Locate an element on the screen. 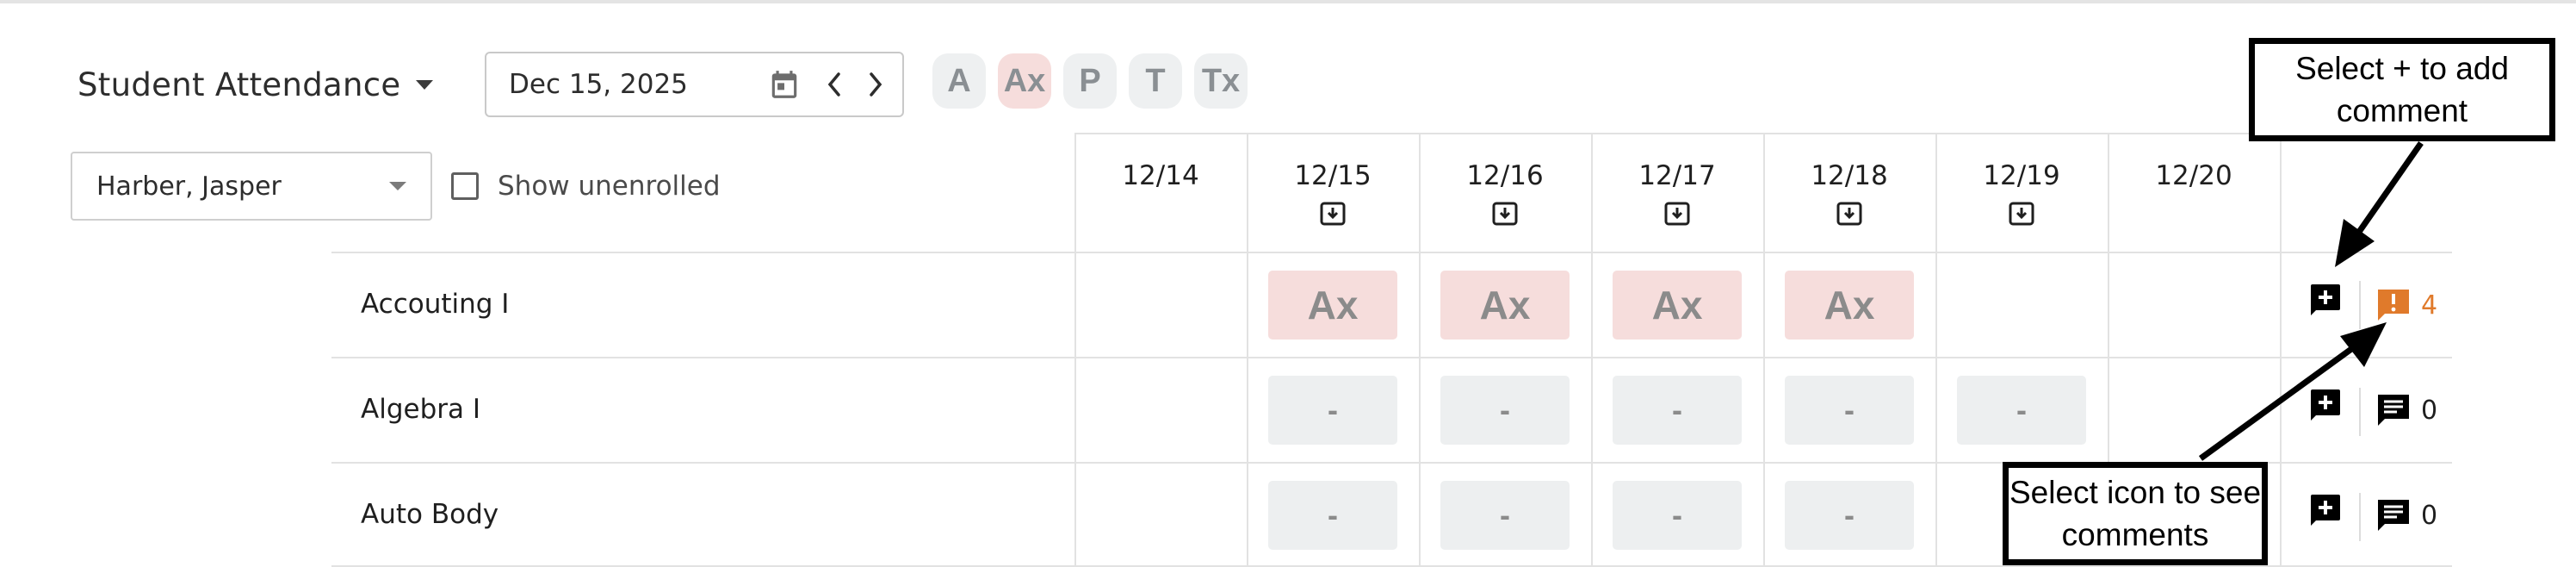  date-label: 12/17 is located at coordinates (1677, 175).